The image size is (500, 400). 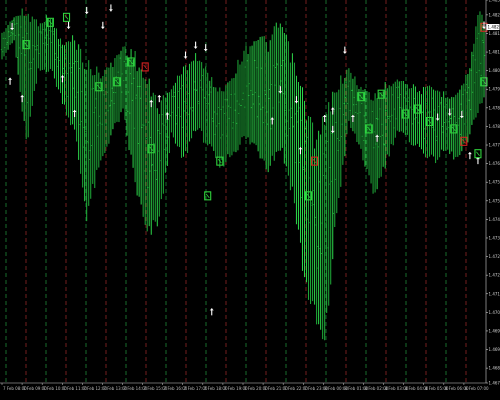 What do you see at coordinates (494, 27) in the screenshot?
I see `current-price-label: 1.48211` at bounding box center [494, 27].